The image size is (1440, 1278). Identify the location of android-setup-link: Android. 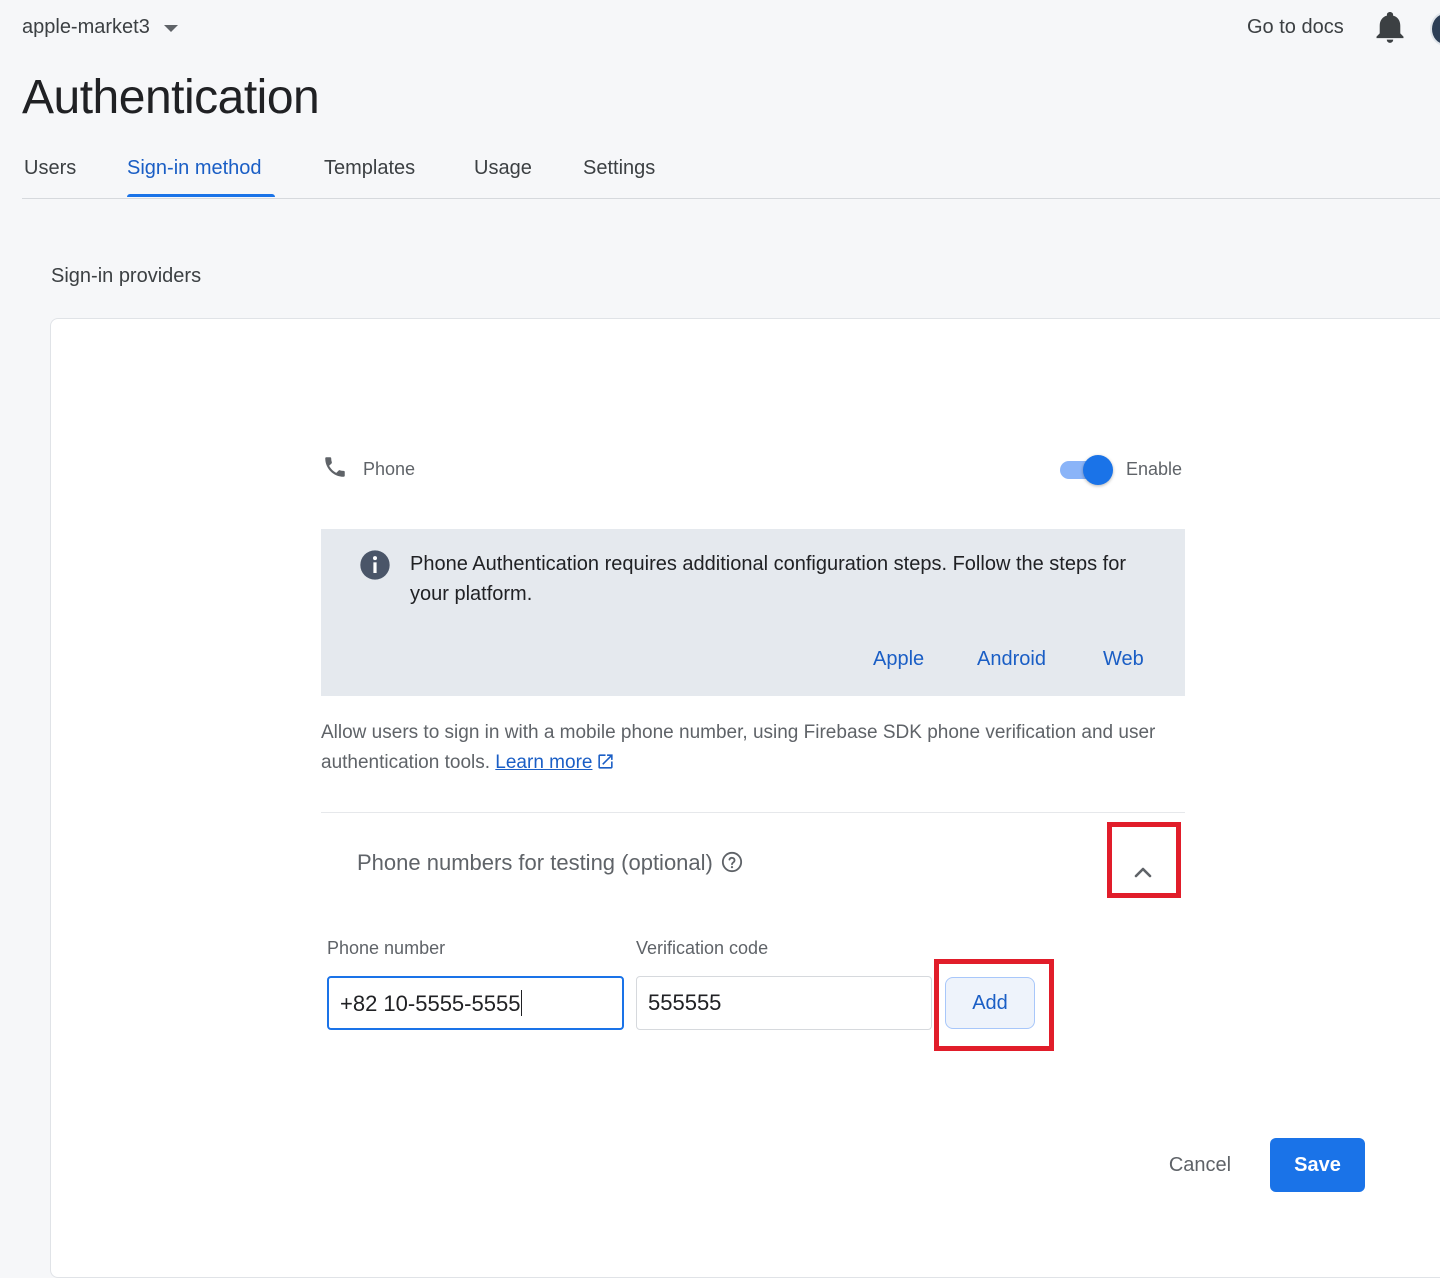
(1011, 659).